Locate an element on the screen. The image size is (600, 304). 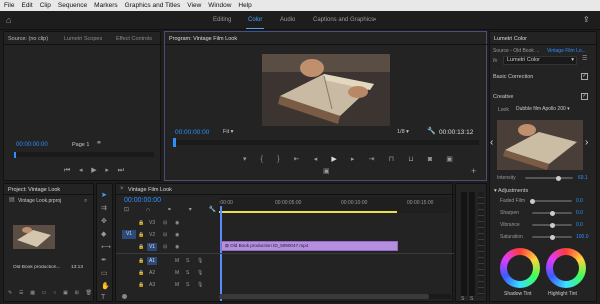
home-icon: ⌂ is located at coordinates (8, 20).